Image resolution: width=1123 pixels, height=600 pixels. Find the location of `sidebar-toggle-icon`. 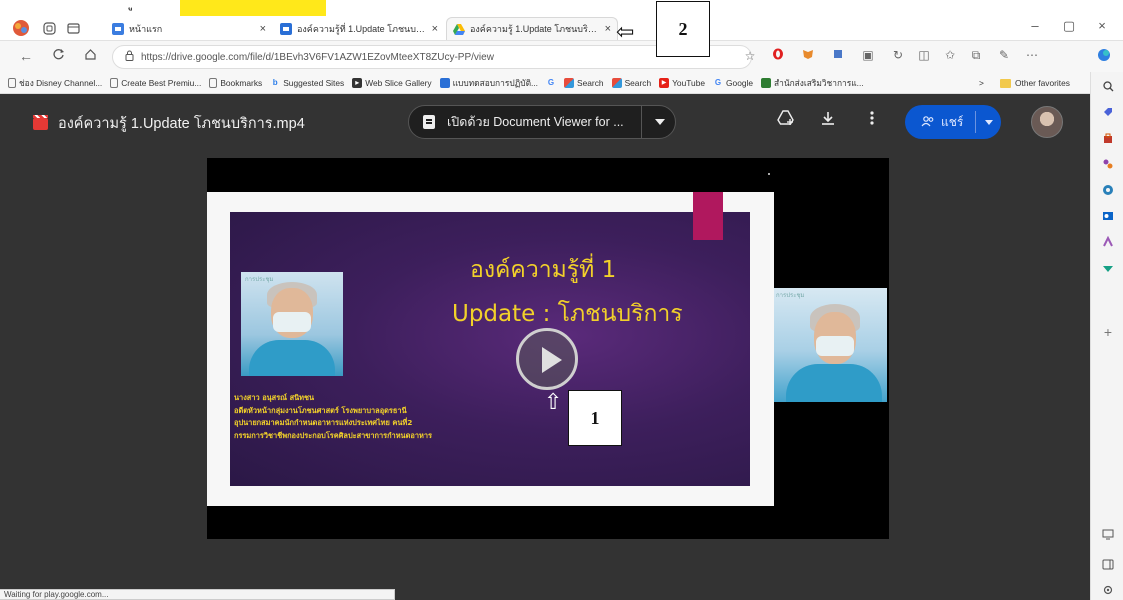

sidebar-toggle-icon is located at coordinates (1108, 564).